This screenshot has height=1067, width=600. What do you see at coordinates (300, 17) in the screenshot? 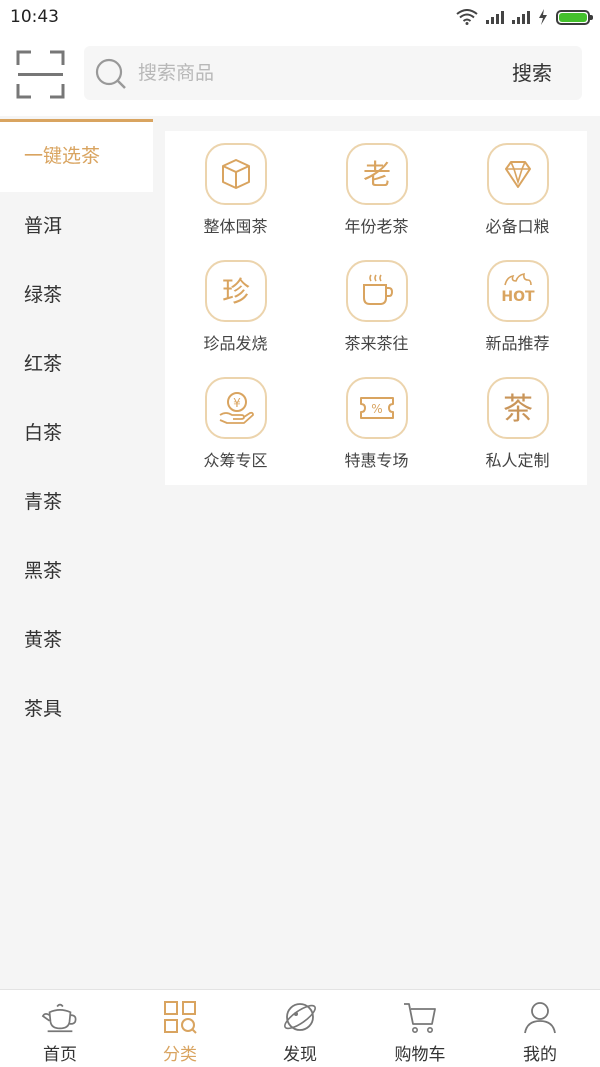
I see `status-bar: 10:43` at bounding box center [300, 17].